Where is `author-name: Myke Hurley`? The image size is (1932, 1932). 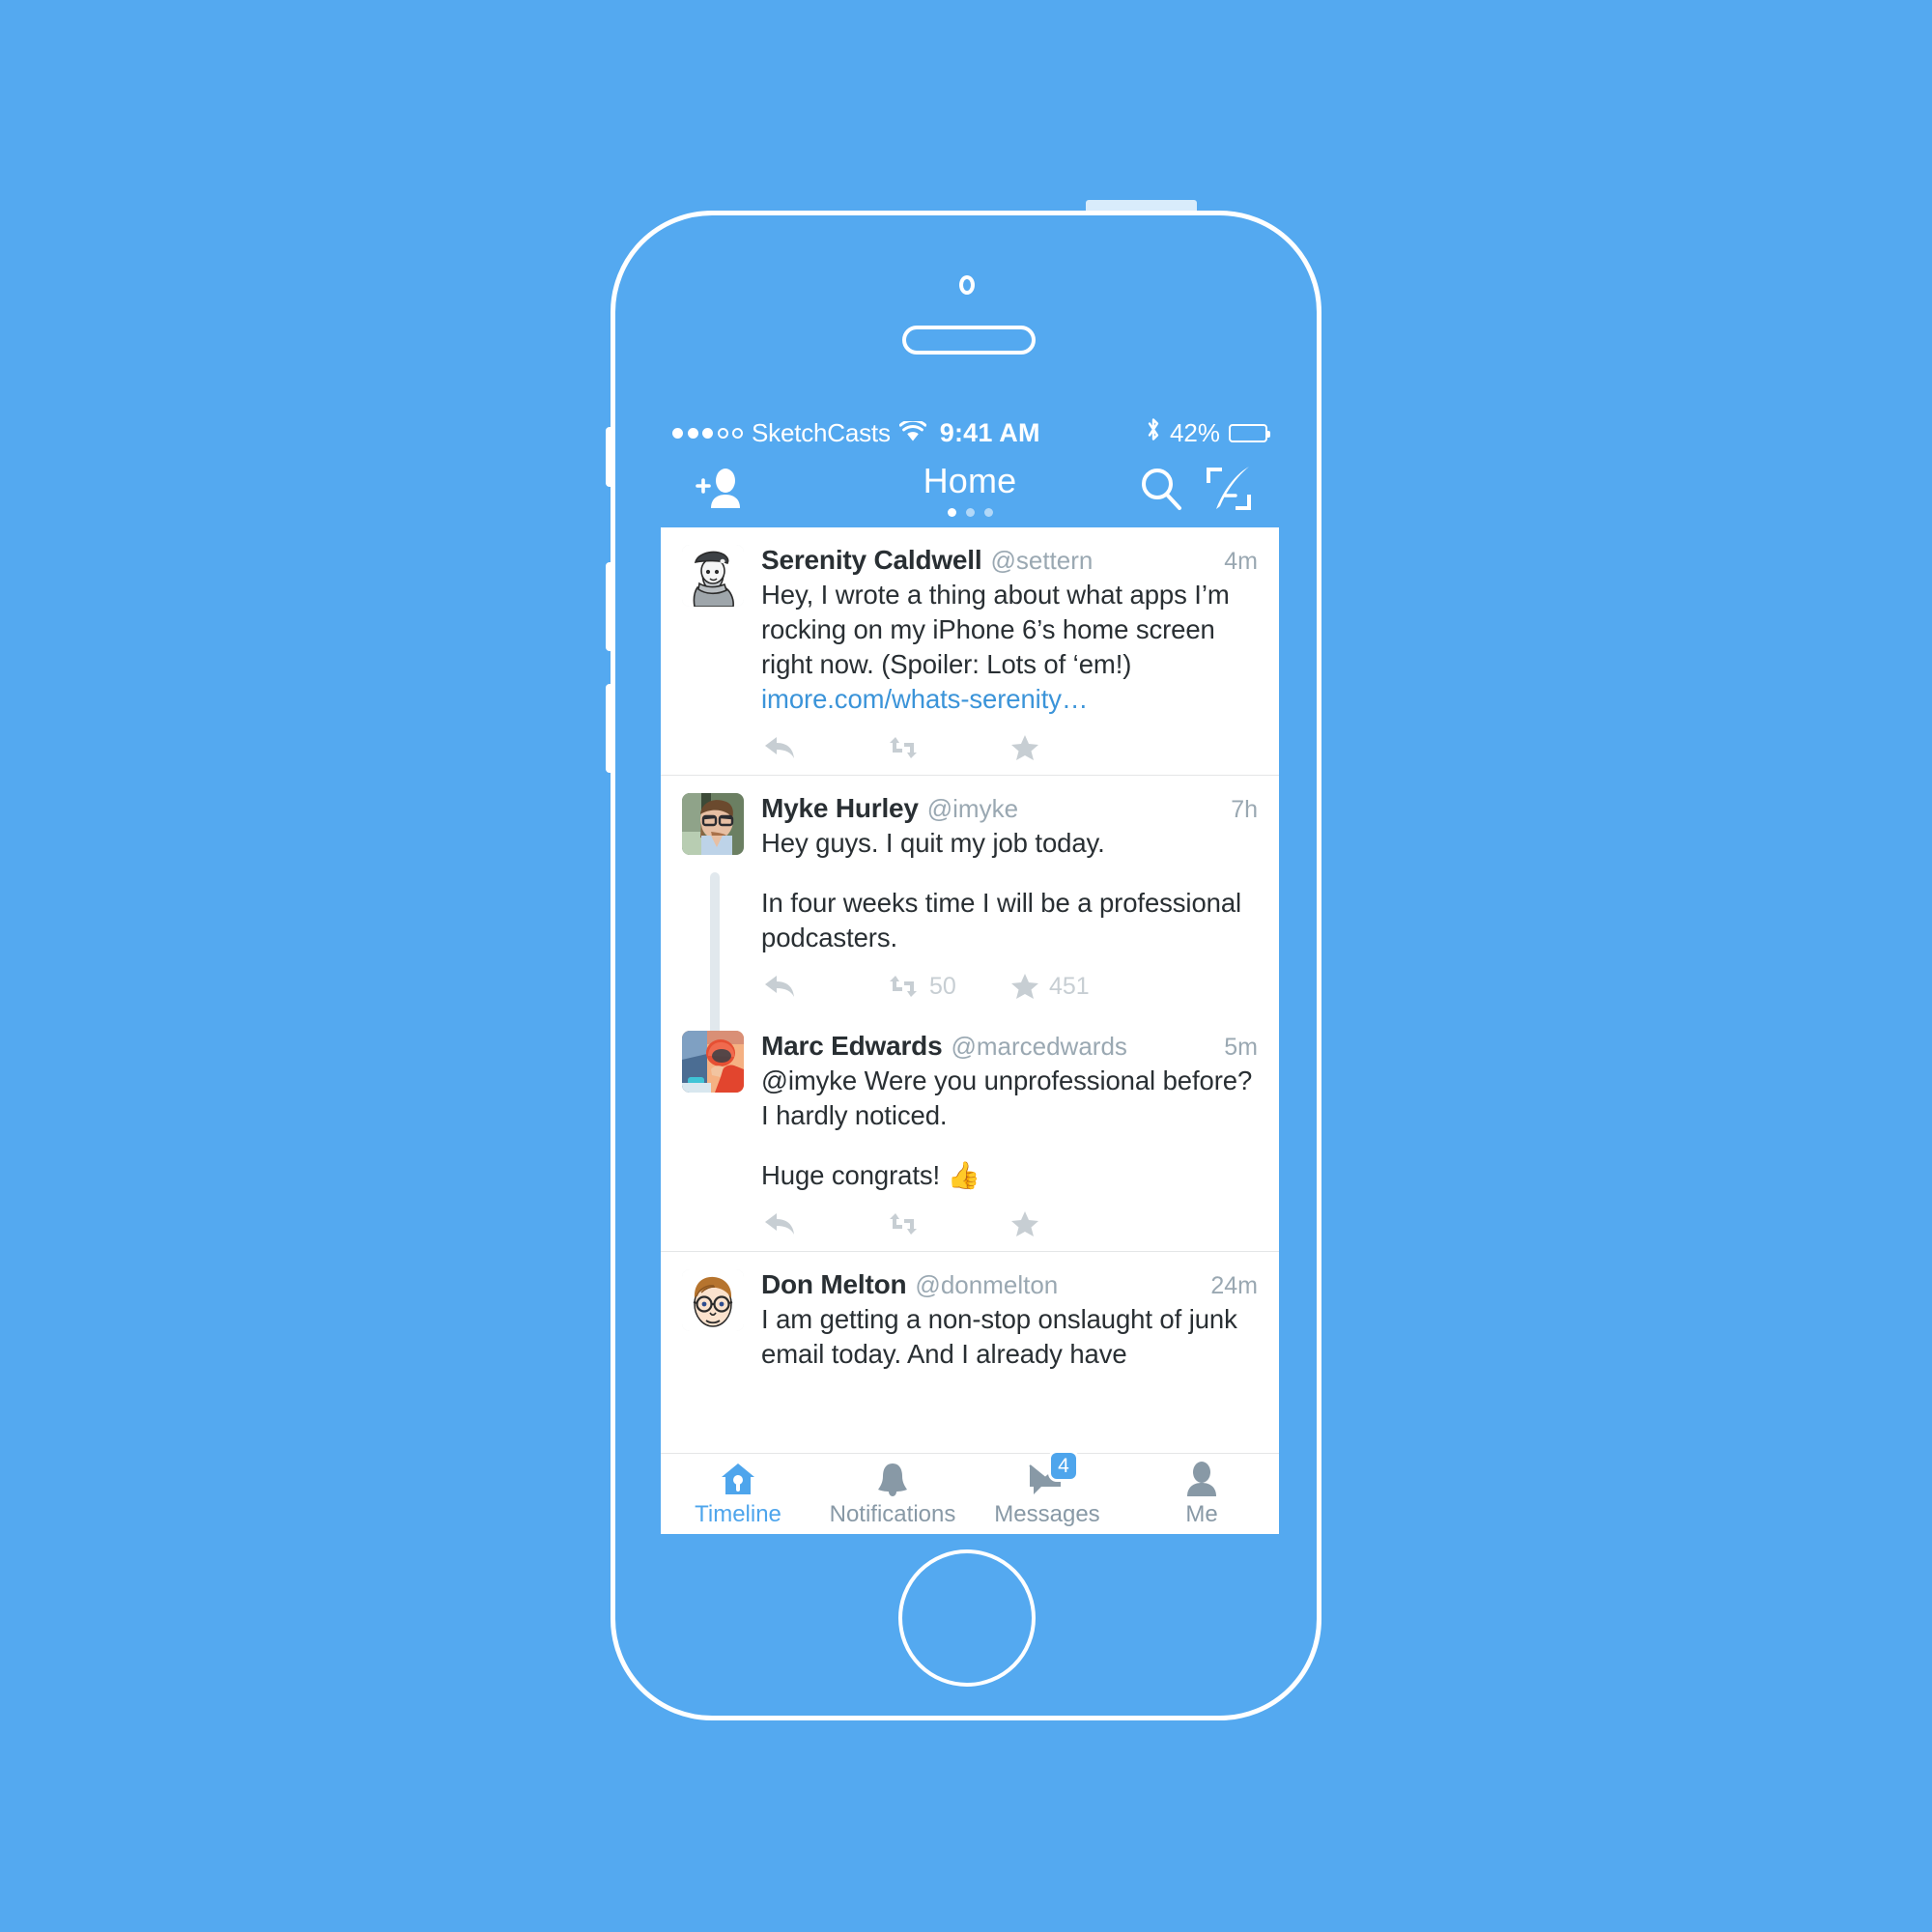
author-name: Myke Hurley is located at coordinates (840, 808).